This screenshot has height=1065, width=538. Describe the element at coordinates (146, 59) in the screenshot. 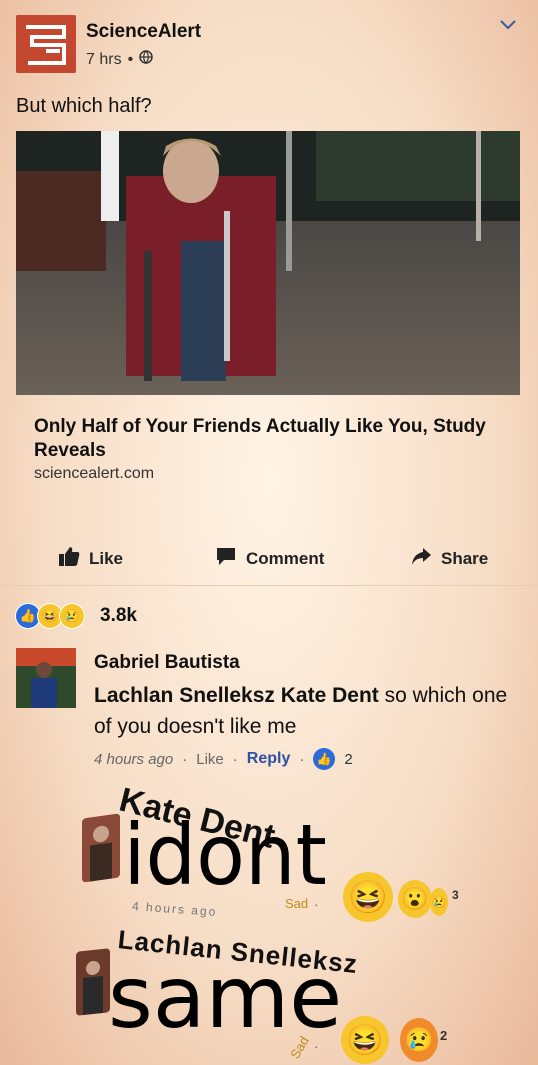

I see `globe-icon` at that location.